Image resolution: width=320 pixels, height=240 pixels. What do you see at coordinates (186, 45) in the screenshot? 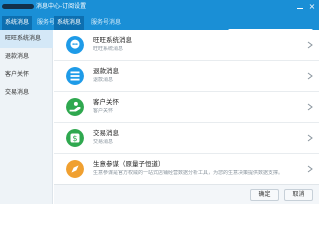
I see `list-item-wangwang-system: 旺旺系统消息 旺旺系统消息` at bounding box center [186, 45].